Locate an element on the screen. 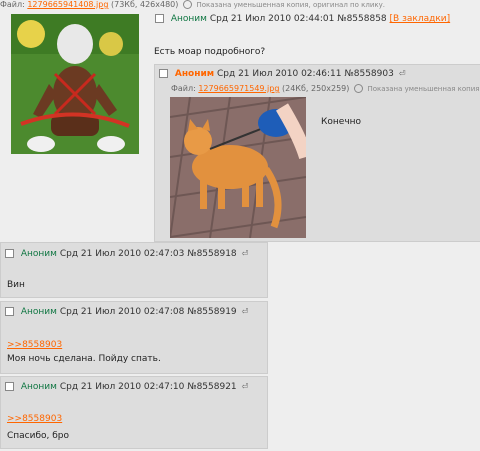 The image size is (480, 451). op-text: Есть моар подробного? is located at coordinates (210, 52).